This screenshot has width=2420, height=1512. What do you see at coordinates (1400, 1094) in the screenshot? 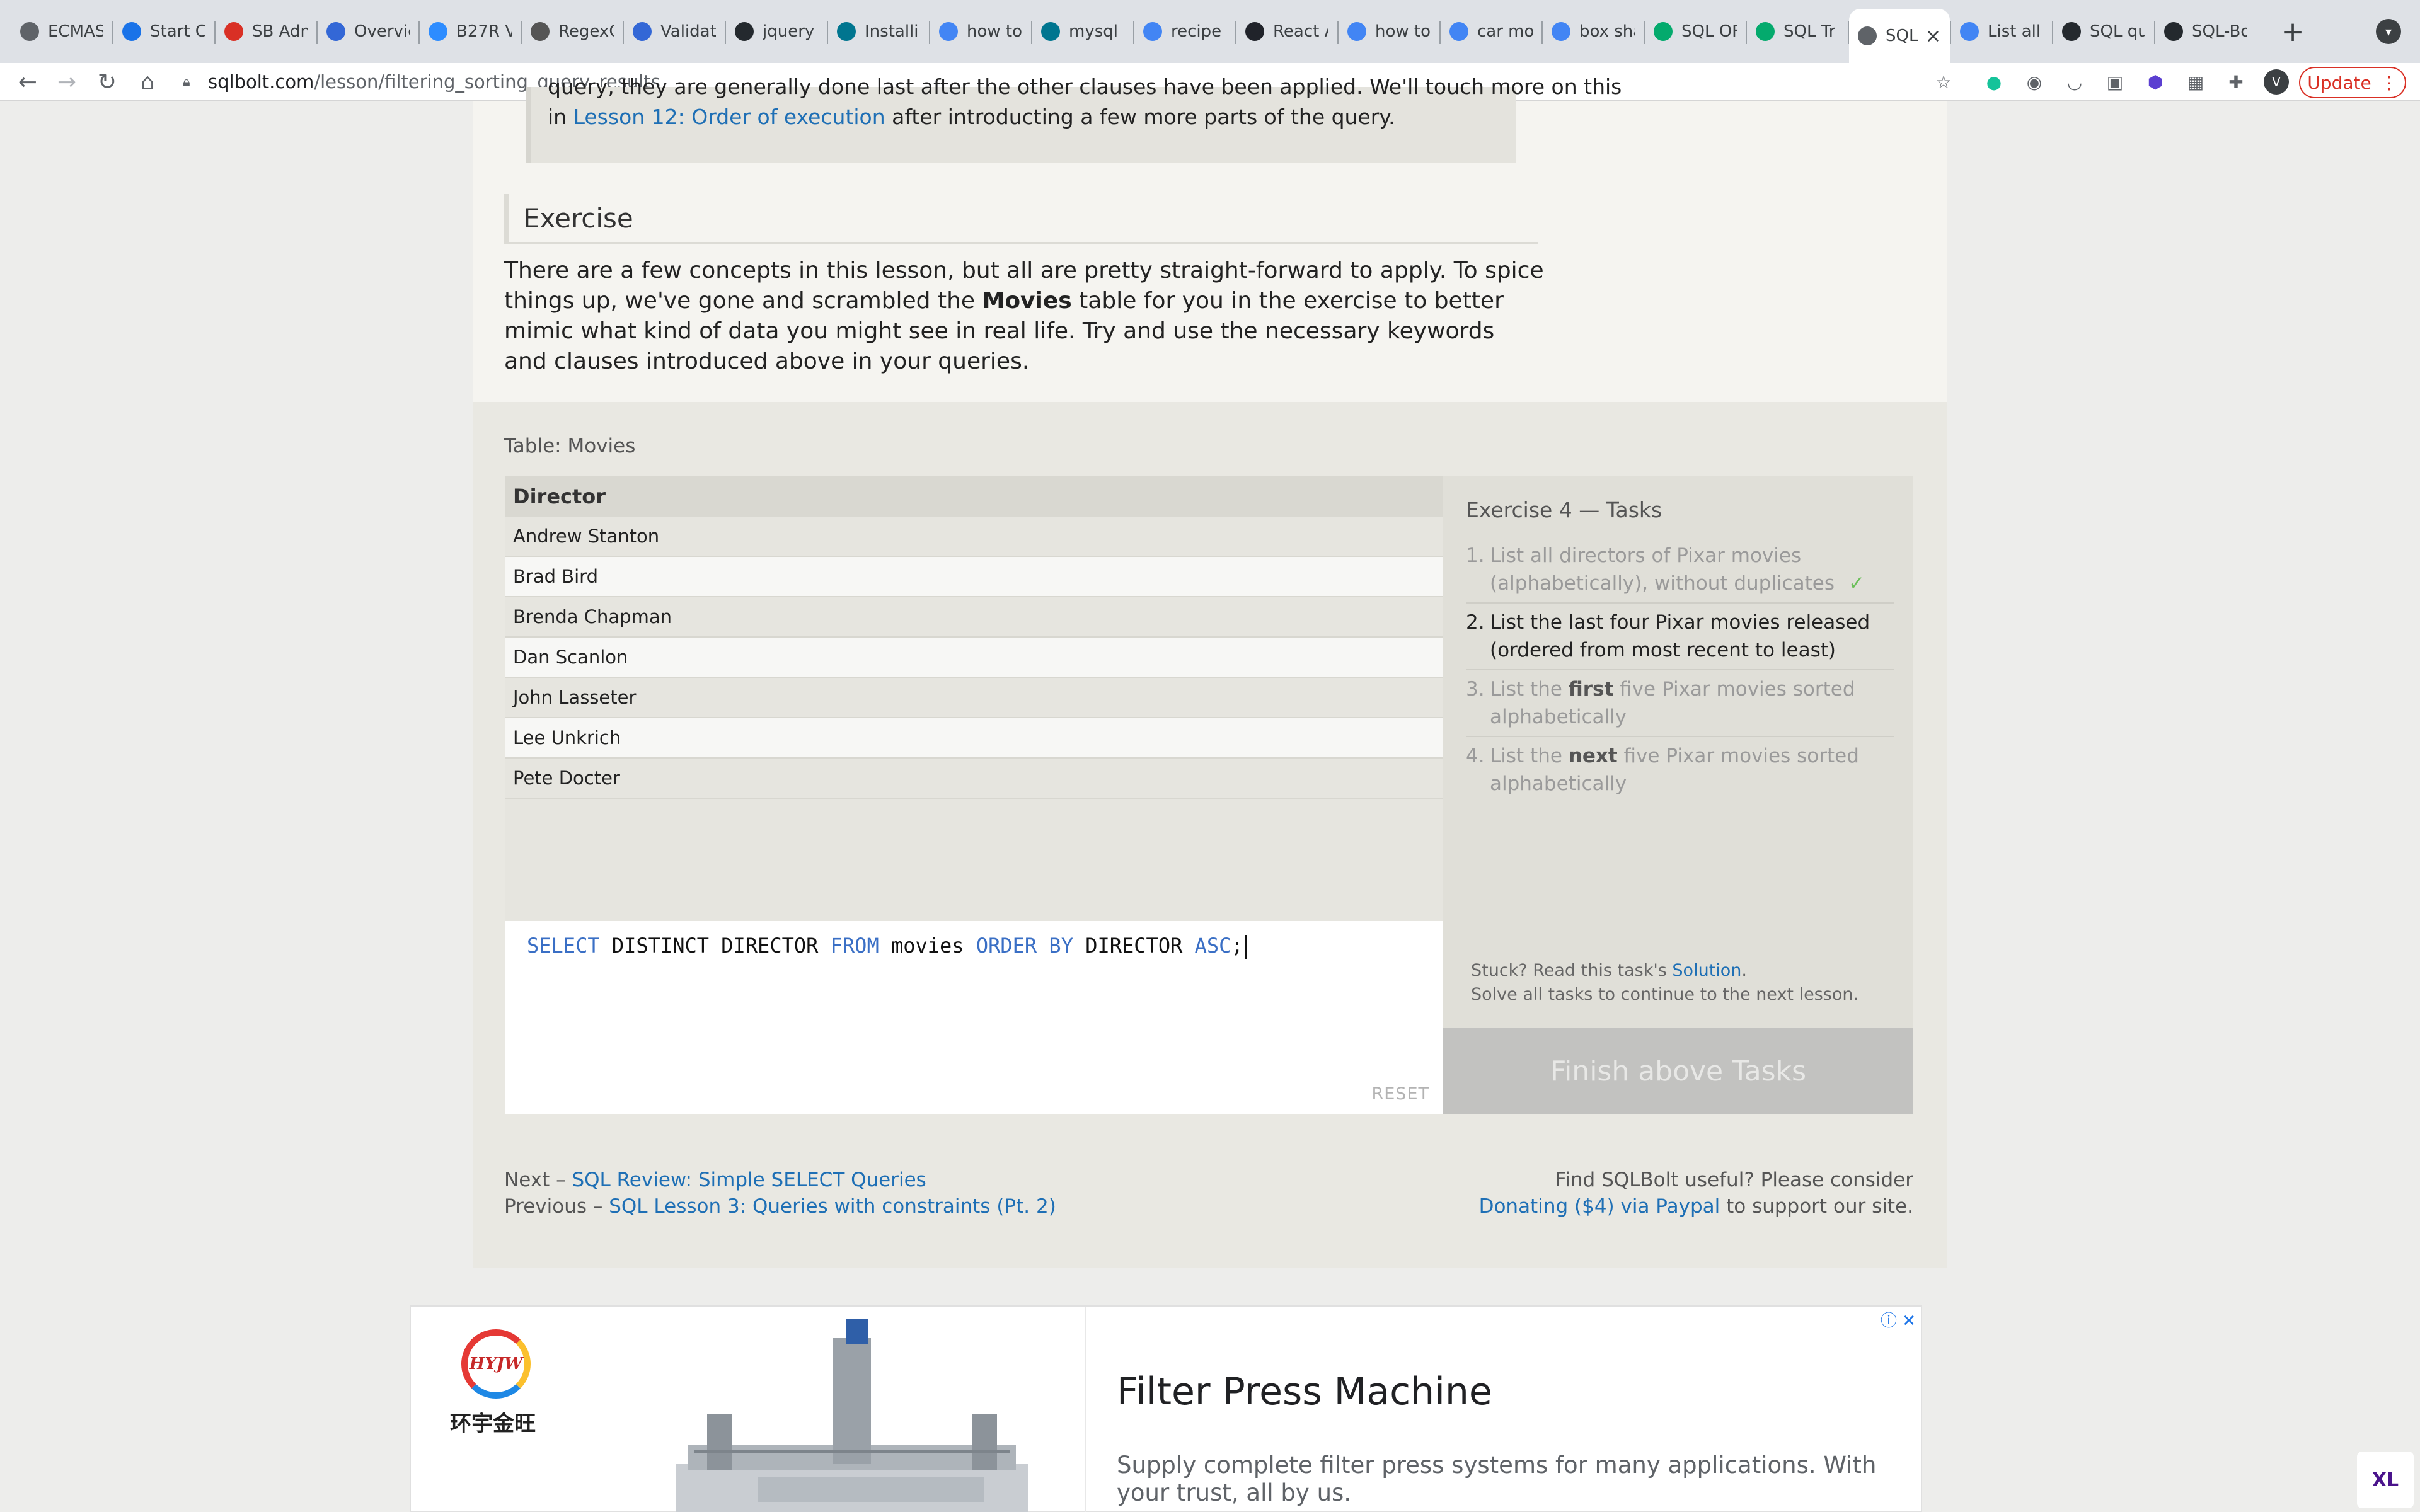
I see `reset-button: RESET` at bounding box center [1400, 1094].